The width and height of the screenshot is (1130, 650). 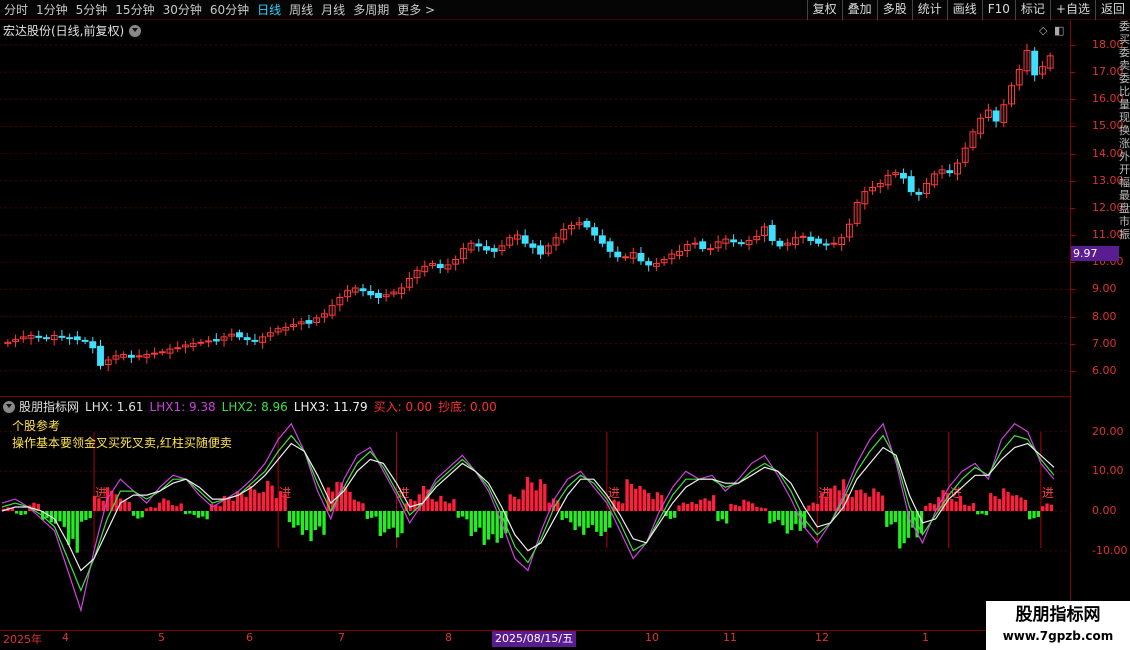 I want to click on watermark: 股朋指标网 www.7gpzb.com, so click(x=1058, y=625).